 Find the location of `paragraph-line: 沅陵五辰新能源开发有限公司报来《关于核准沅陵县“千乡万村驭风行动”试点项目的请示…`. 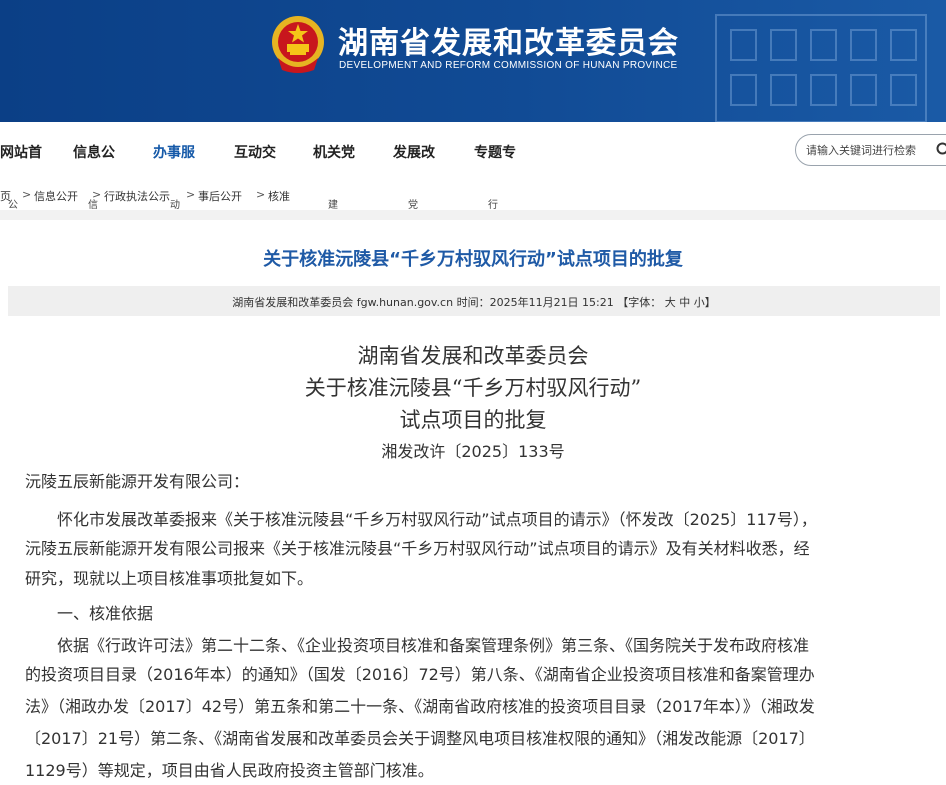

paragraph-line: 沅陵五辰新能源开发有限公司报来《关于核准沅陵县“千乡万村驭风行动”试点项目的请示… is located at coordinates (417, 548).